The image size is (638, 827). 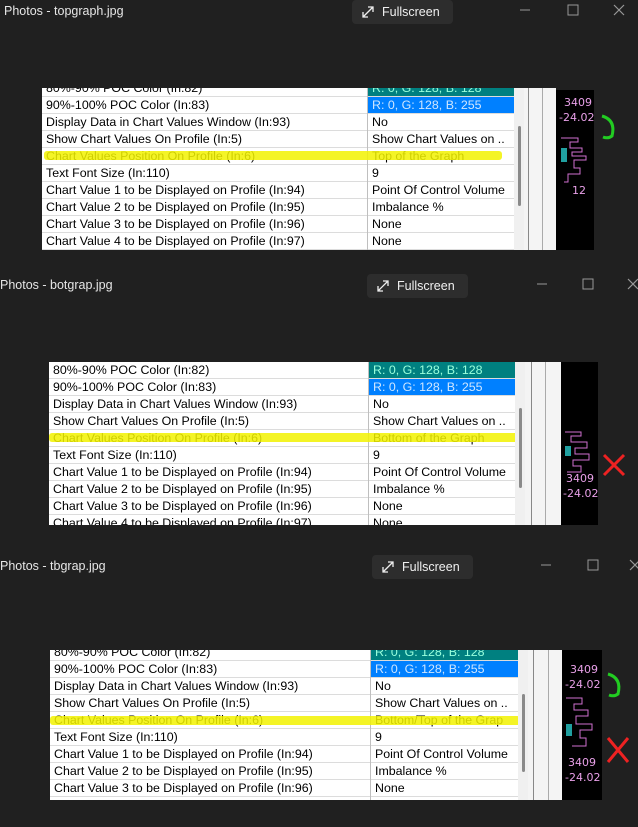 I want to click on profile-bars-icon, so click(x=577, y=452).